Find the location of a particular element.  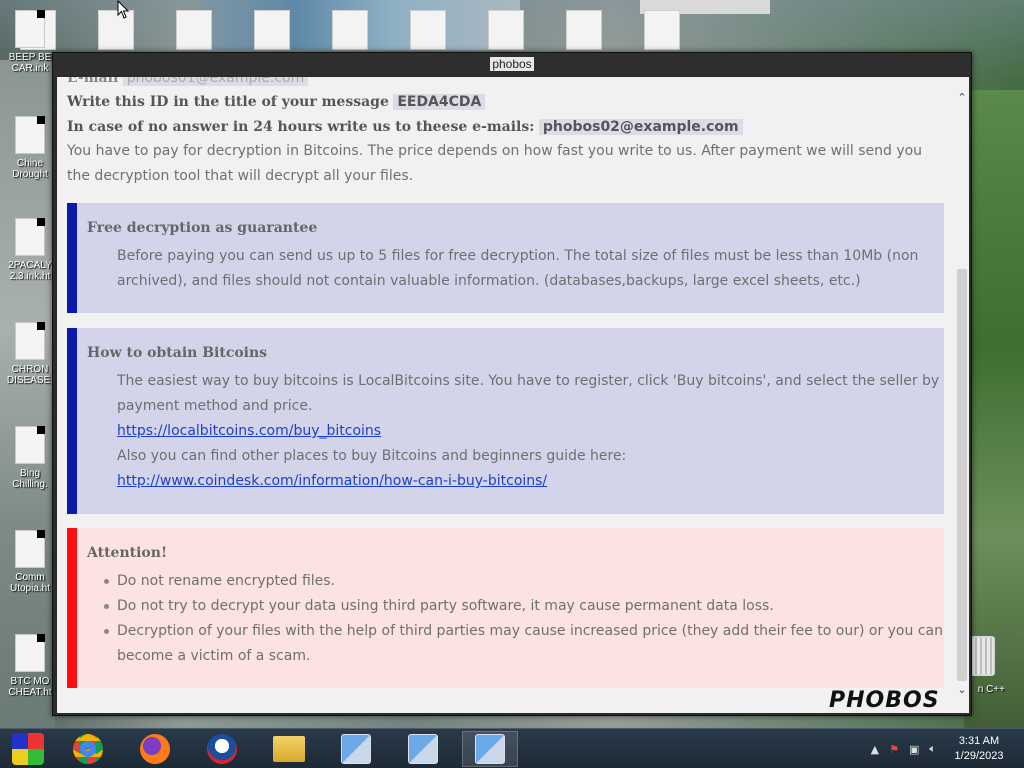

obama-logo-icon is located at coordinates (222, 749).